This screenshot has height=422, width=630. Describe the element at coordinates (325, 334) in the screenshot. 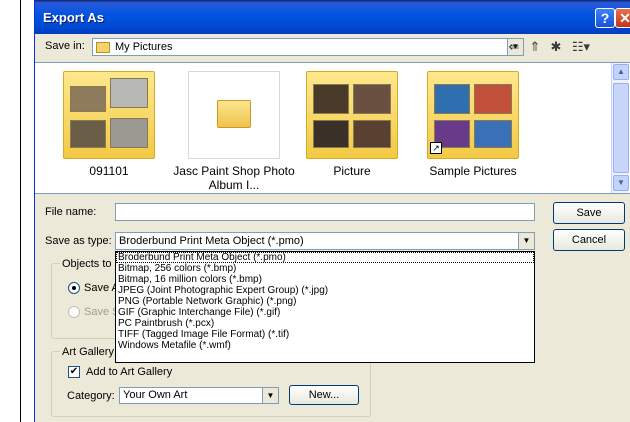

I see `dropdown-option-tif: TIFF (Tagged Image File Format) (*.tif)` at that location.